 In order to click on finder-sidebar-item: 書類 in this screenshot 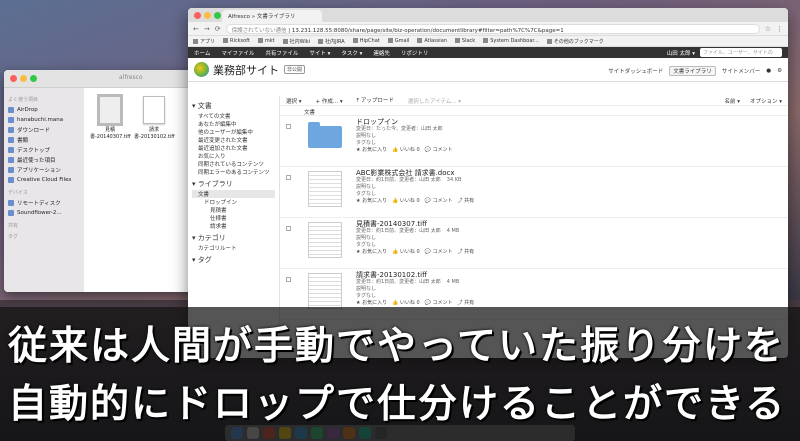, I will do `click(44, 140)`.